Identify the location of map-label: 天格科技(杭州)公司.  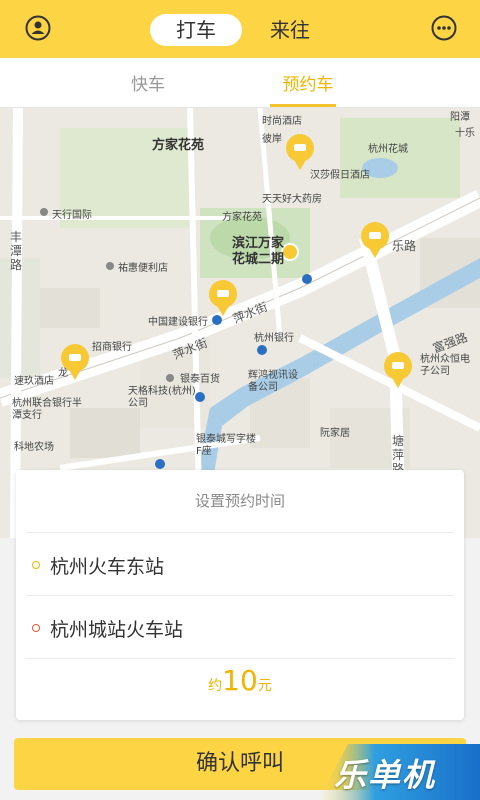
(162, 397).